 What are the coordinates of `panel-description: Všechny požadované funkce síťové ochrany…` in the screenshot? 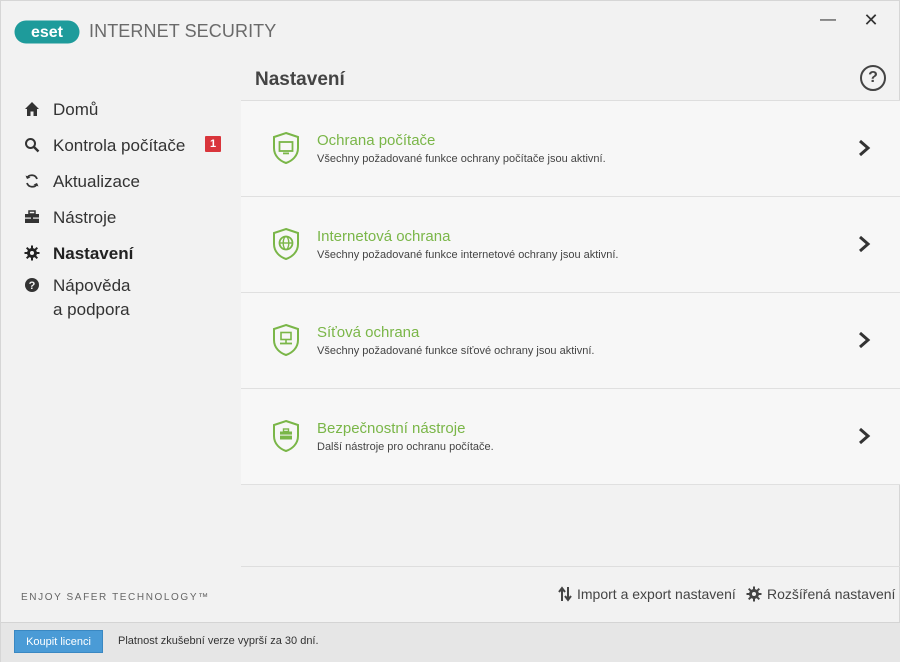 It's located at (456, 351).